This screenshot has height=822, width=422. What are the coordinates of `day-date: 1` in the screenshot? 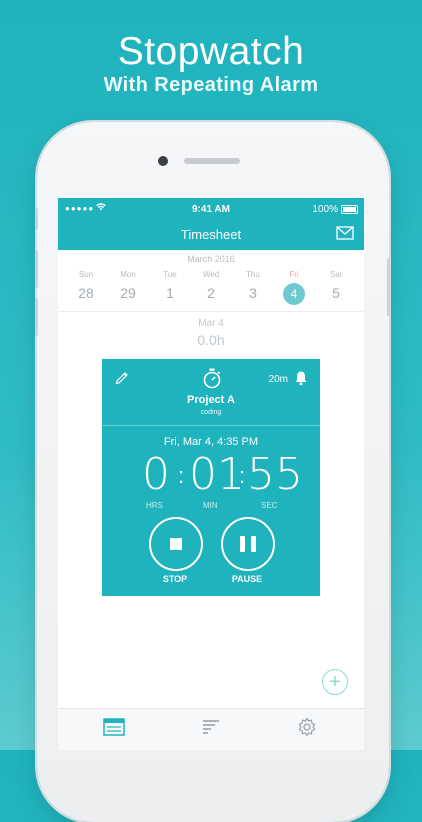 It's located at (170, 293).